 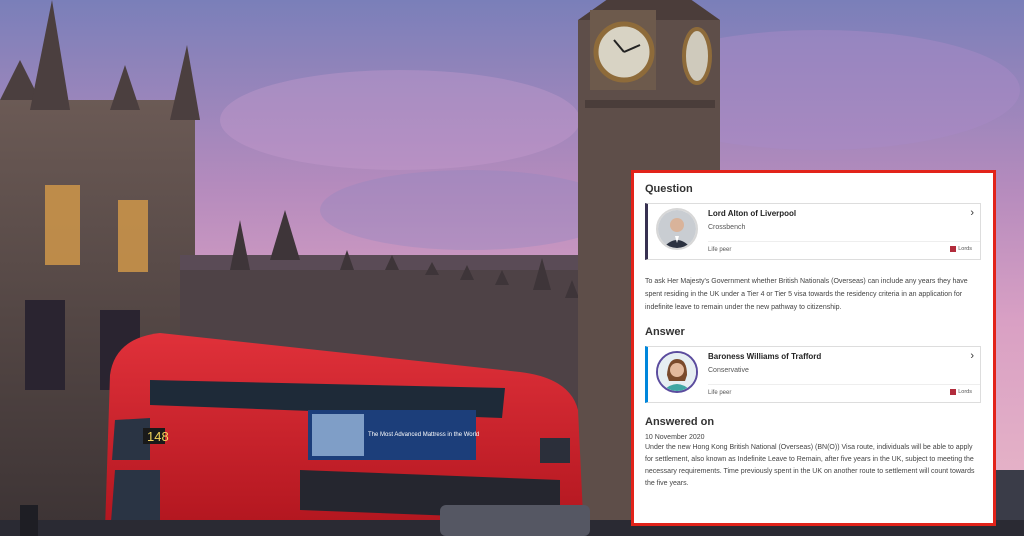 I want to click on answerer-house-label: Lords, so click(x=965, y=392).